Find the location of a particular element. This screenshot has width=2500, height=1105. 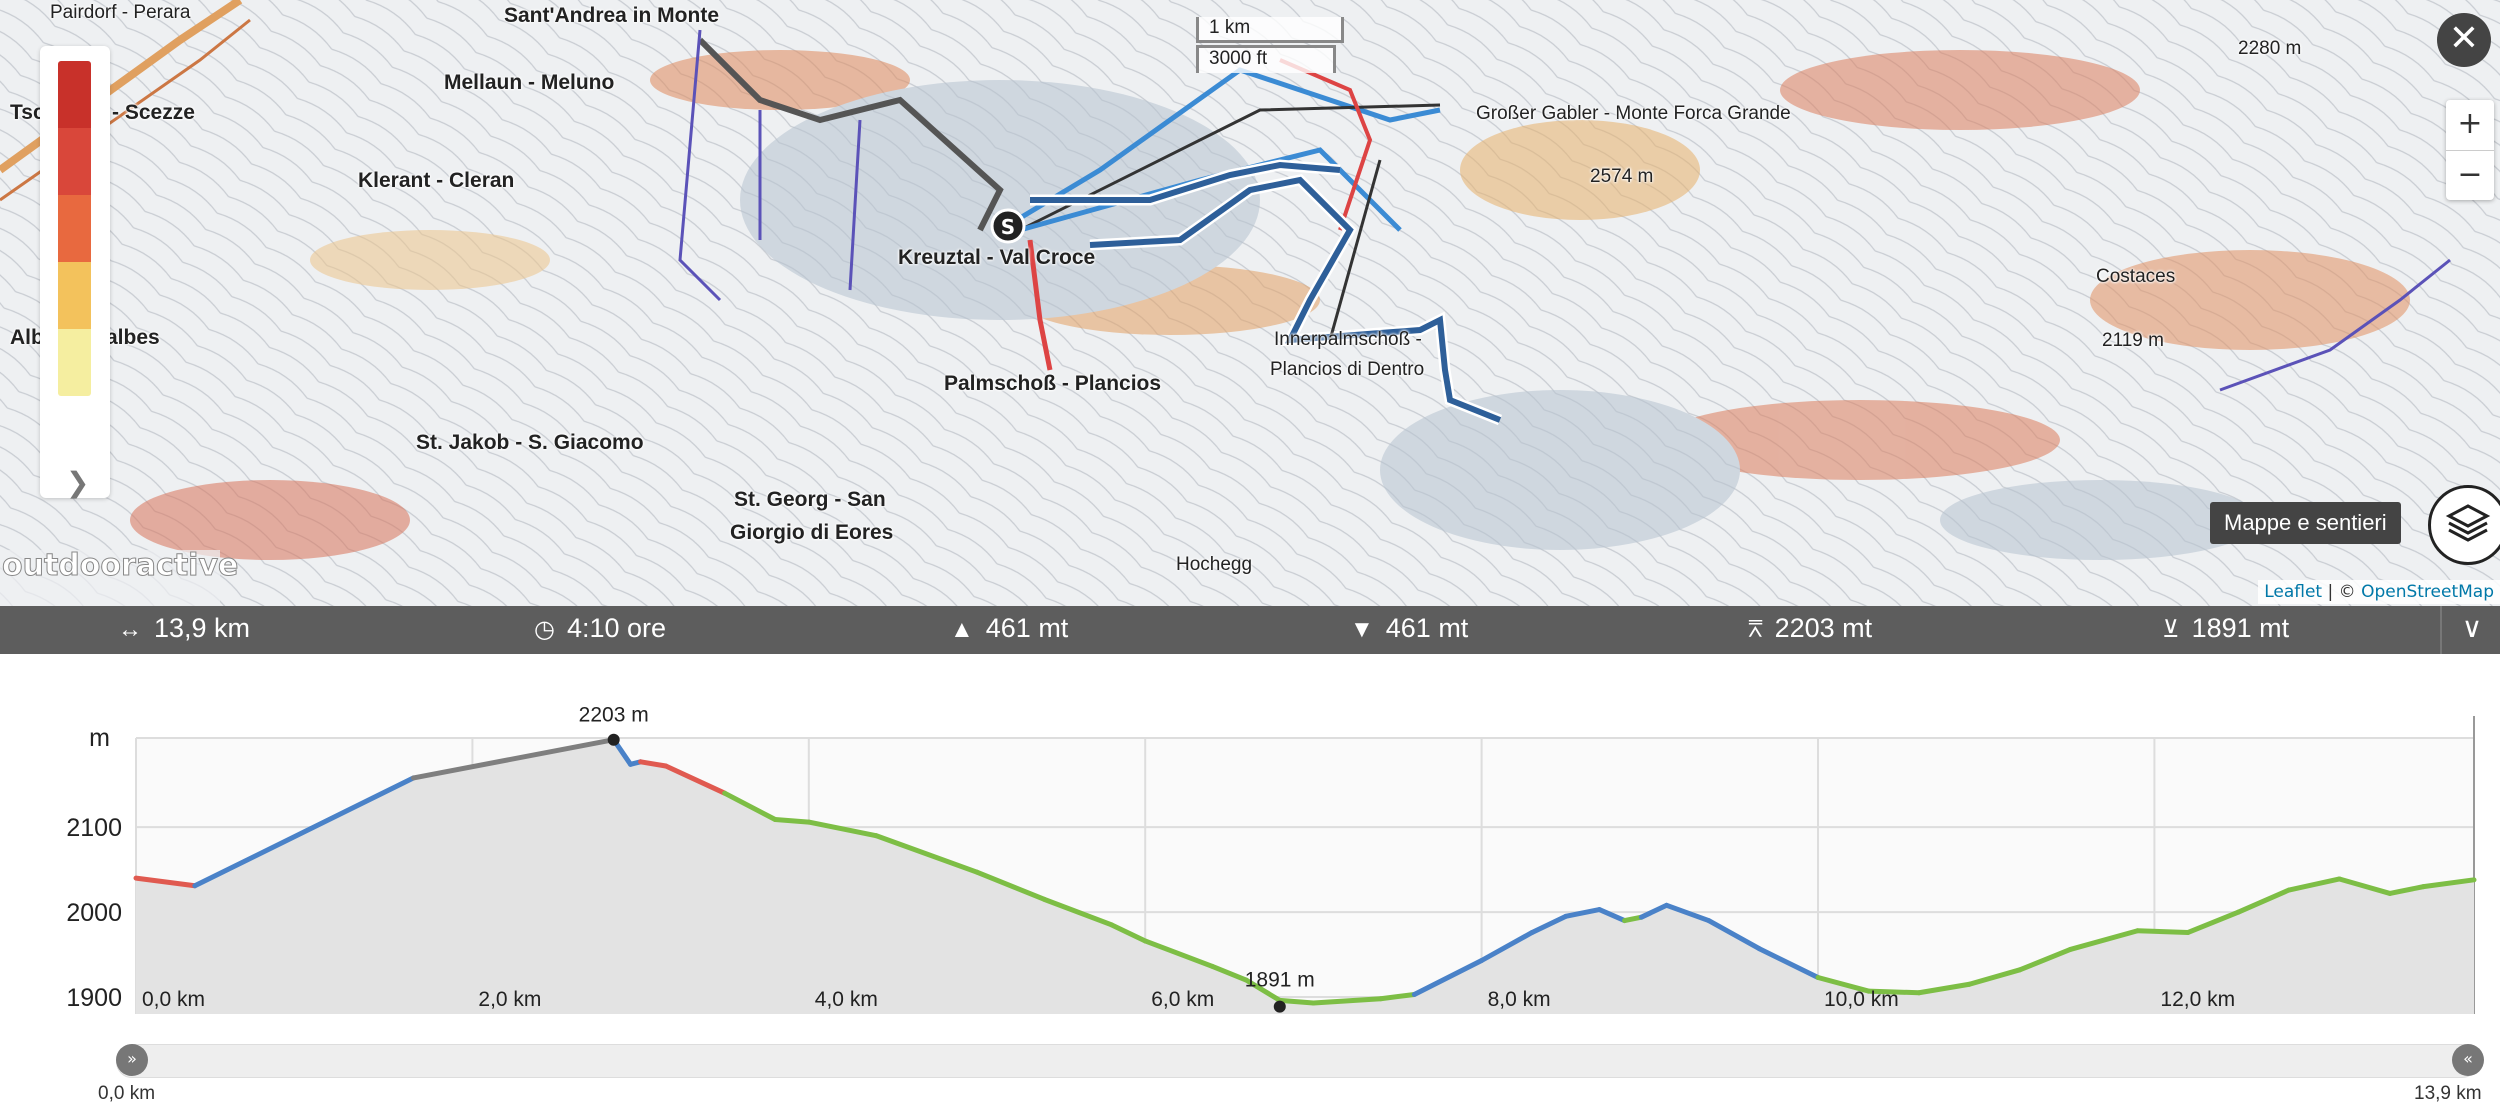

highest-point-icon: ⩞ is located at coordinates (1755, 629).